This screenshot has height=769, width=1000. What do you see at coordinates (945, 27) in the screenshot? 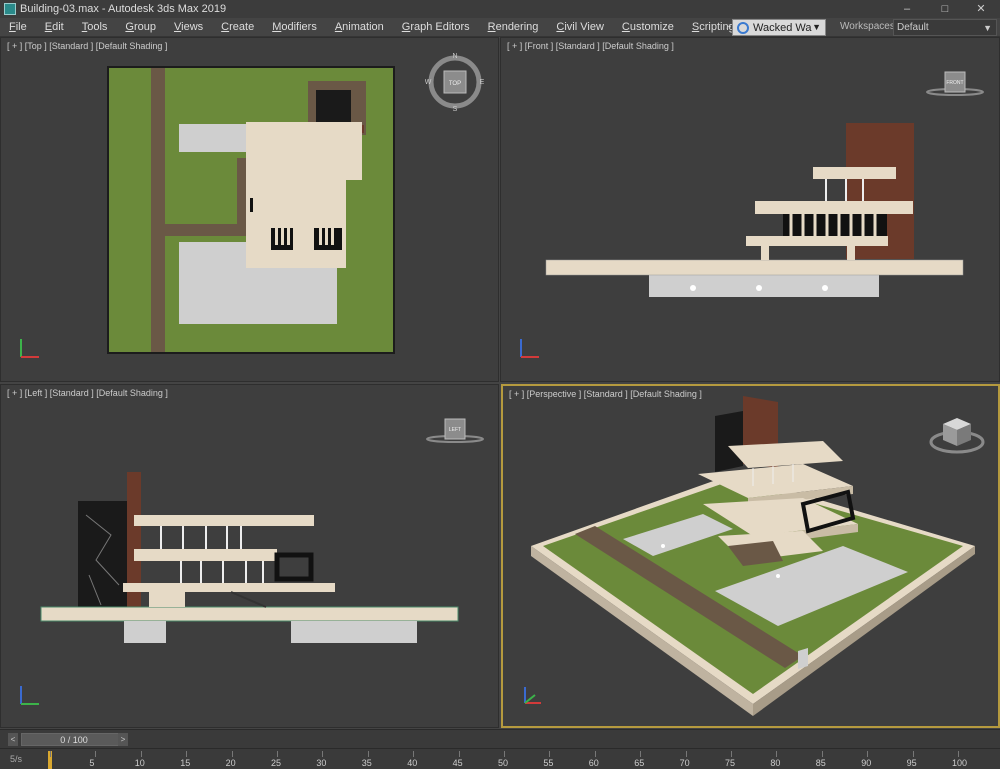
I see `workspace-dropdown: Default ▼` at bounding box center [945, 27].